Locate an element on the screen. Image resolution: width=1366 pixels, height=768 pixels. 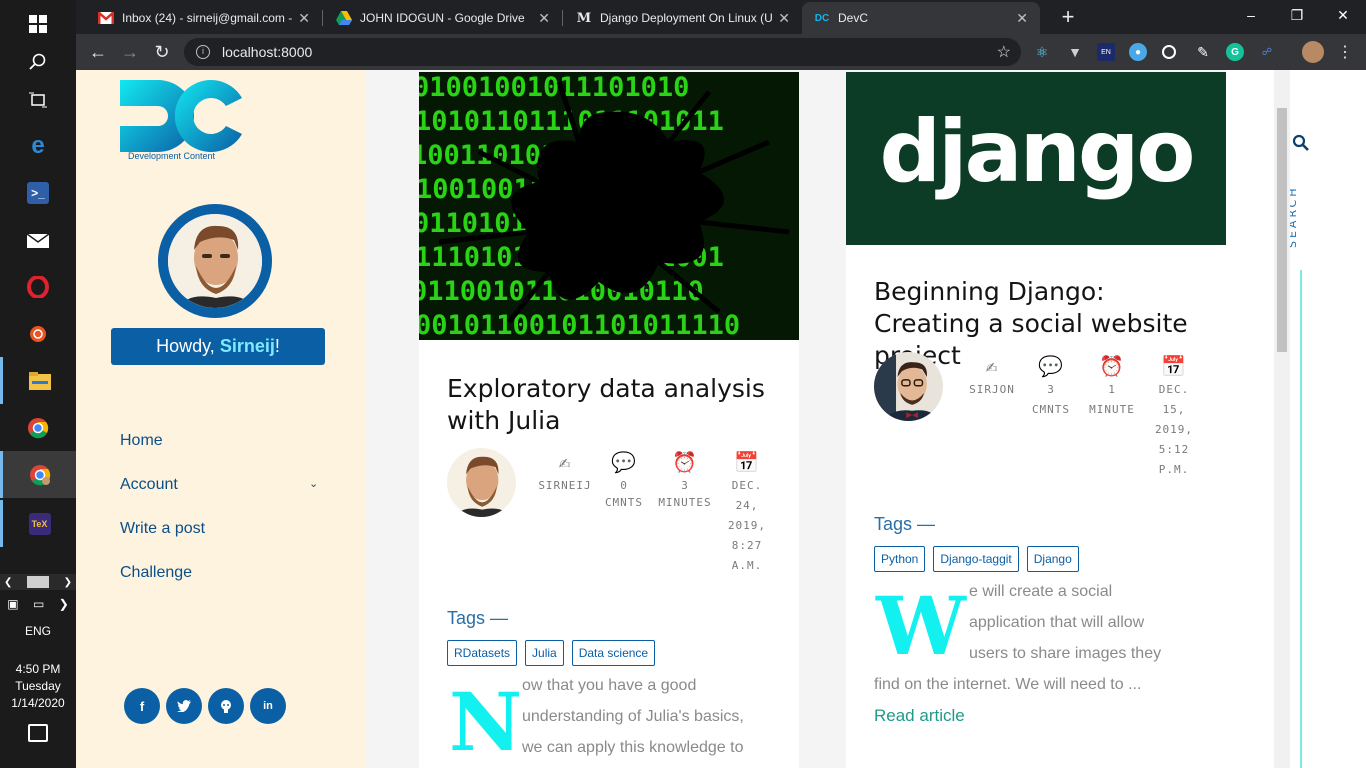
read-article-link: Read article is located at coordinates (919, 716).